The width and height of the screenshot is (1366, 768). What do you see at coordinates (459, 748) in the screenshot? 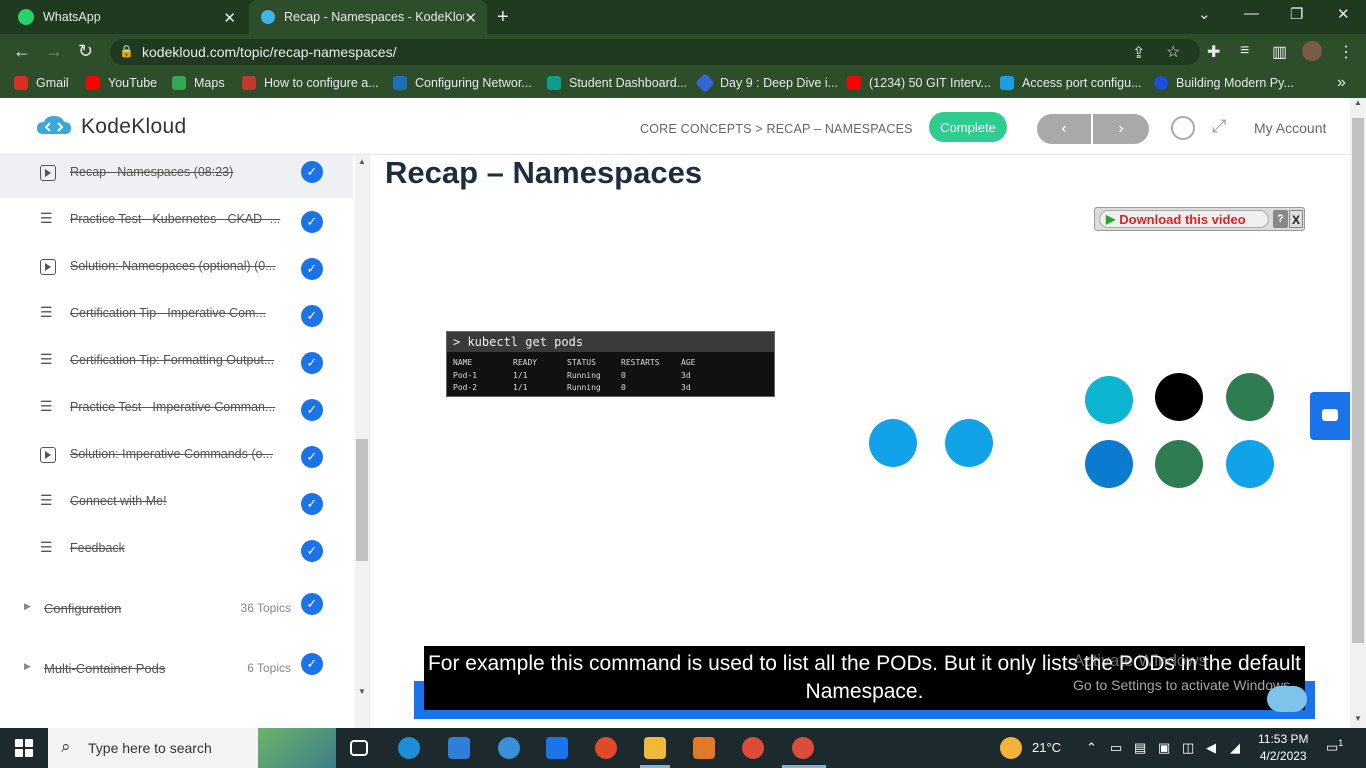
I see `store-icon` at bounding box center [459, 748].